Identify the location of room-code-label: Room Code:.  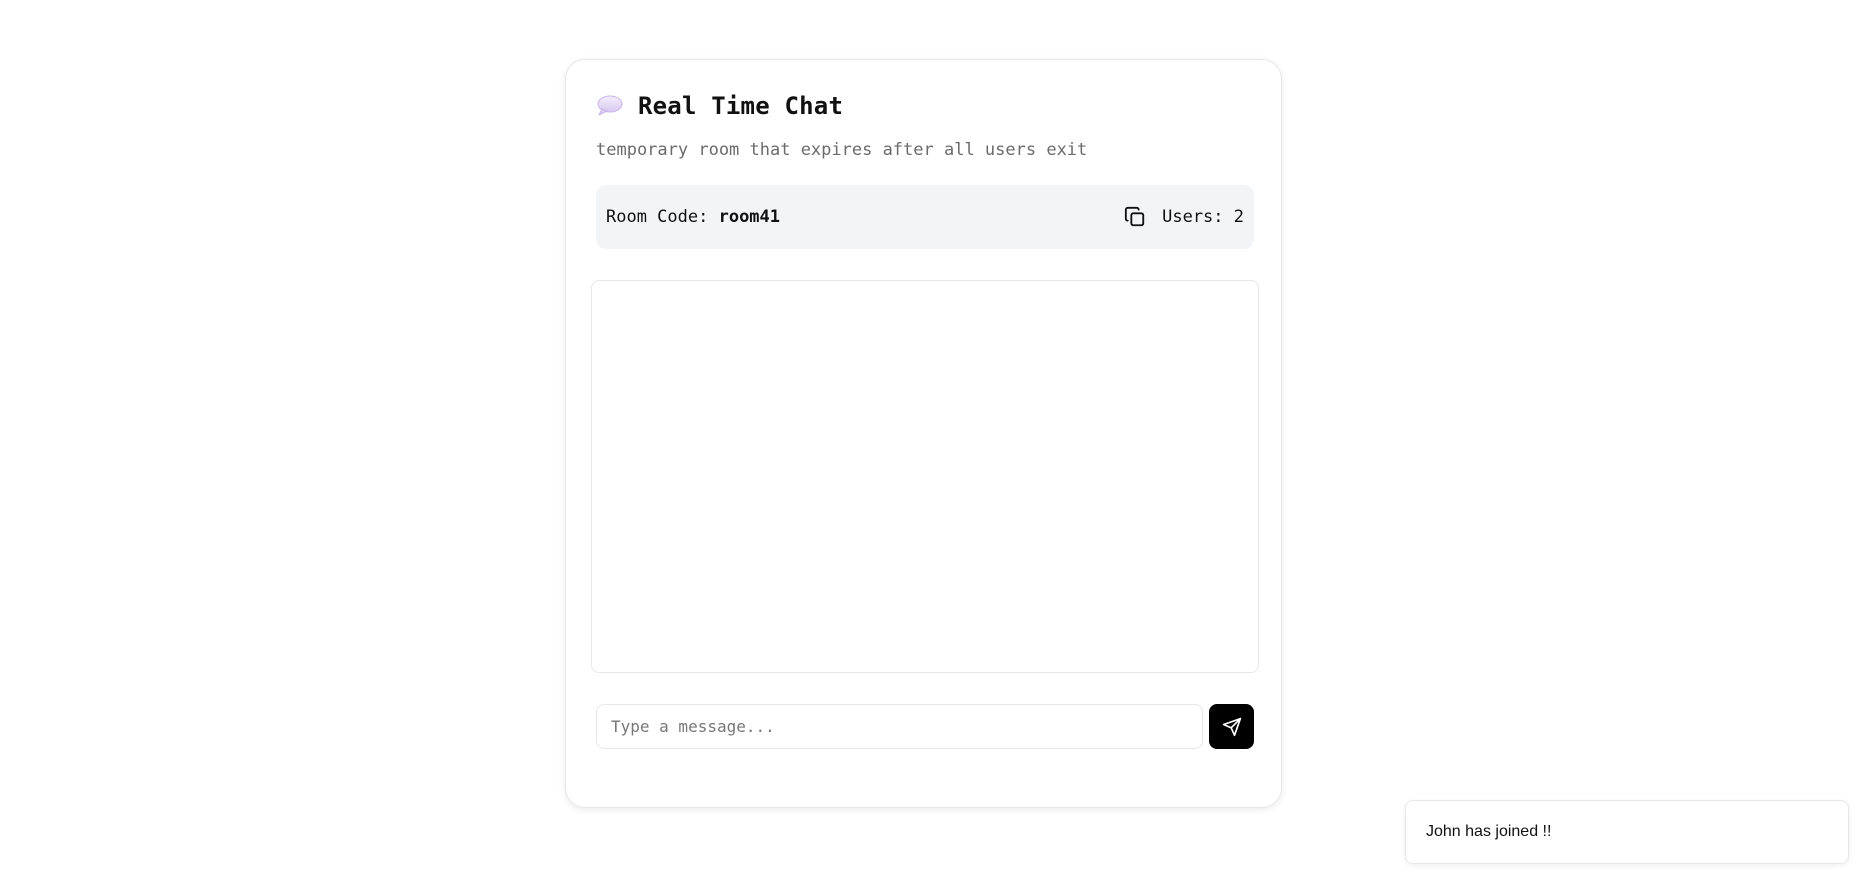
(662, 217).